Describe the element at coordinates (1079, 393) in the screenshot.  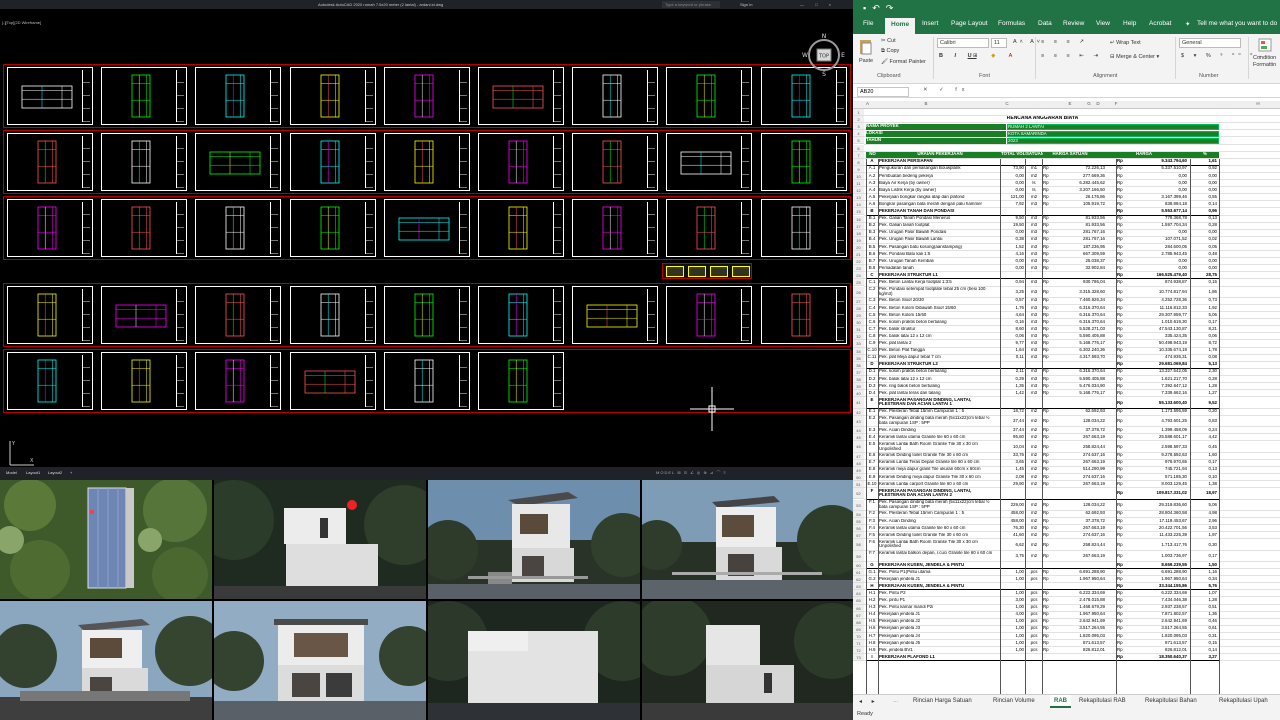
I see `unit-price: 5.168.776,17` at that location.